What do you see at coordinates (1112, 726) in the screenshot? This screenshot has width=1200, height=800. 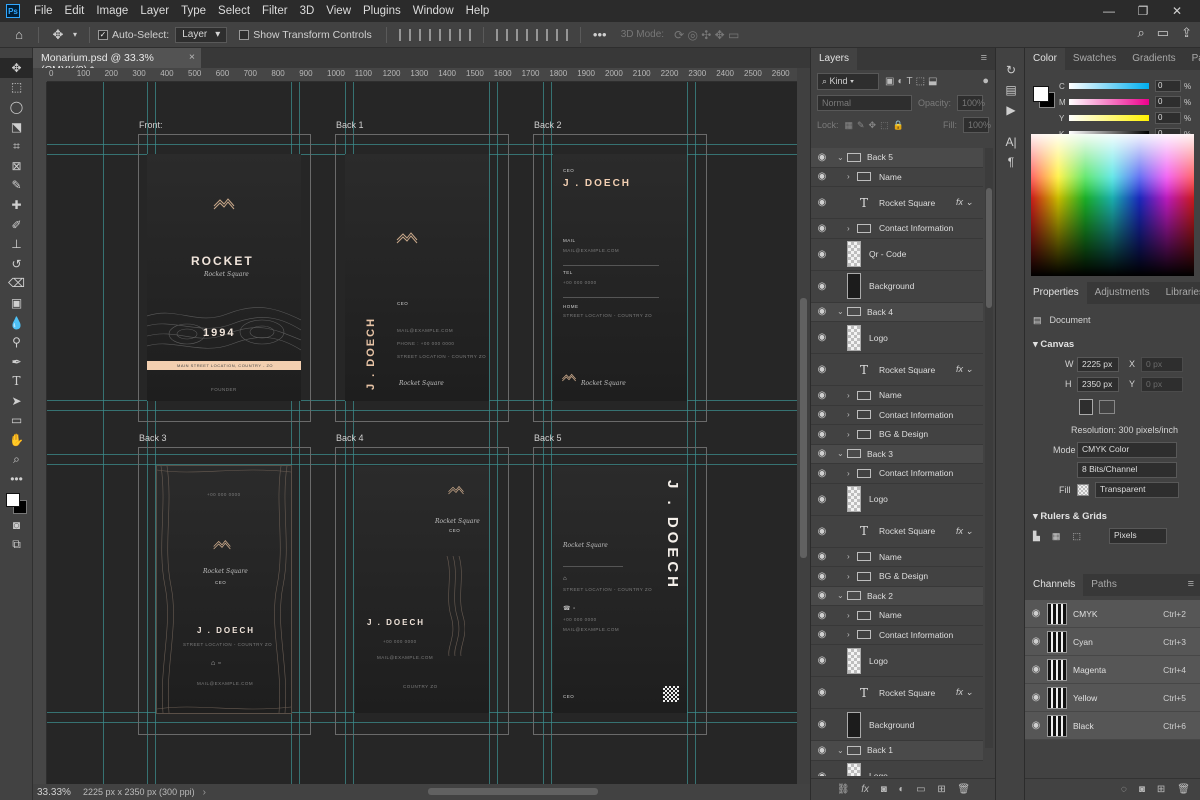 I see `channel-row: ◉ Black Ctrl+6` at bounding box center [1112, 726].